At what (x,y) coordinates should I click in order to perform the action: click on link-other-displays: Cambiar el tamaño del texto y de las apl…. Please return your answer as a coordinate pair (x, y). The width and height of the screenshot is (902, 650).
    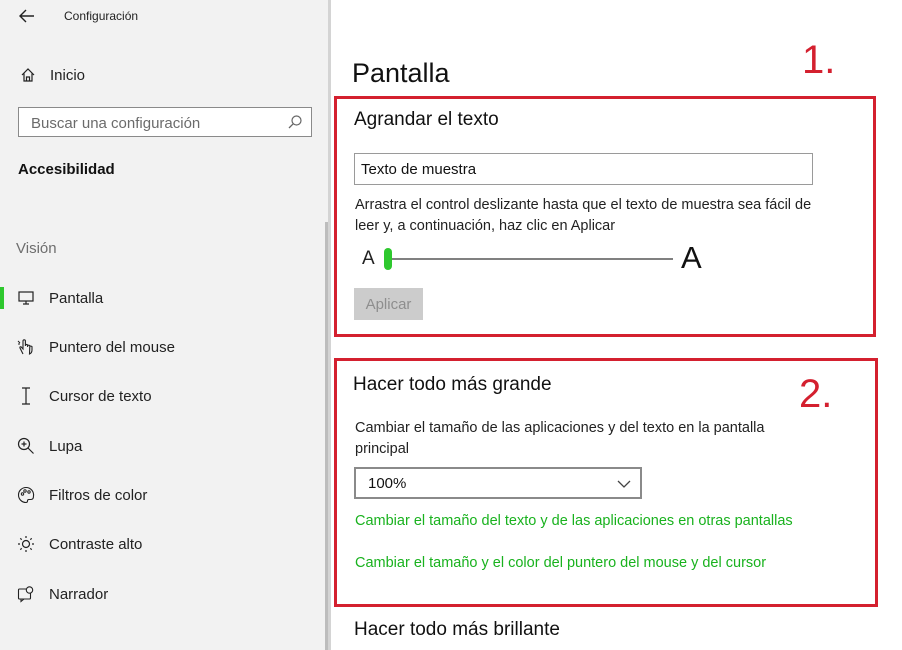
    Looking at the image, I should click on (574, 521).